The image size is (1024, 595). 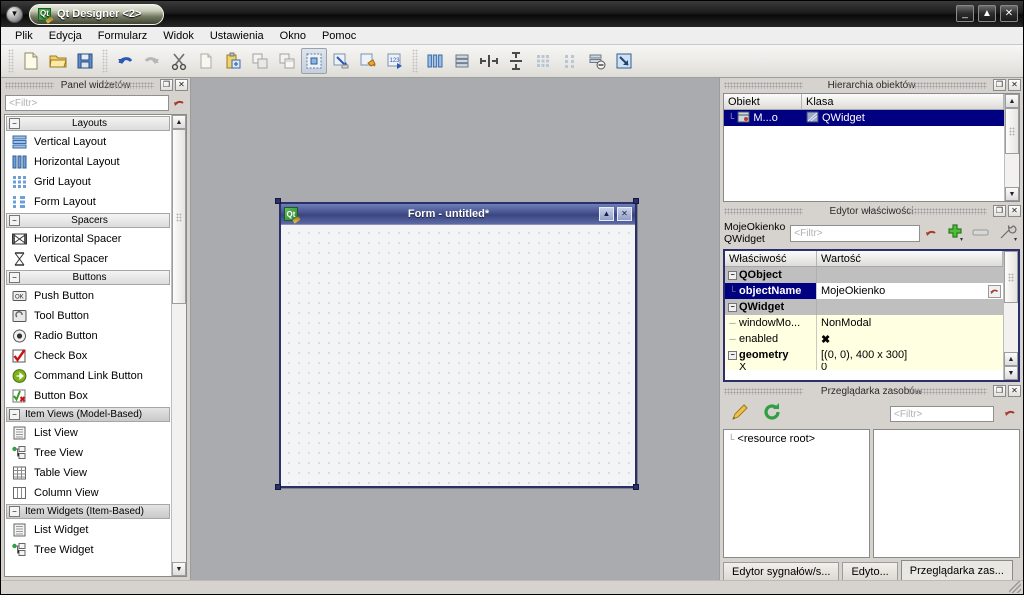 I want to click on checkbox-checked-icon: ✖, so click(x=825, y=339).